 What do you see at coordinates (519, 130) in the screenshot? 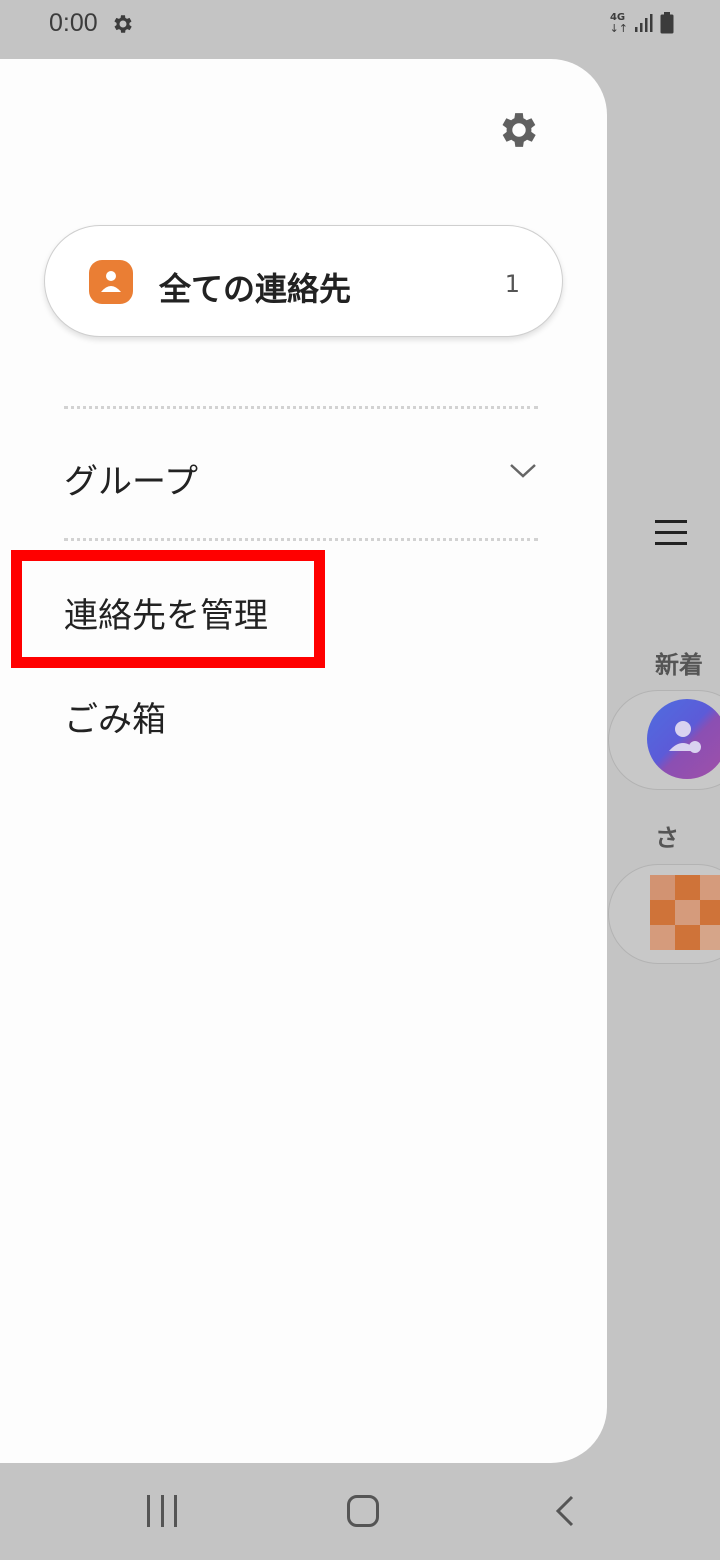
I see `settings-icon` at bounding box center [519, 130].